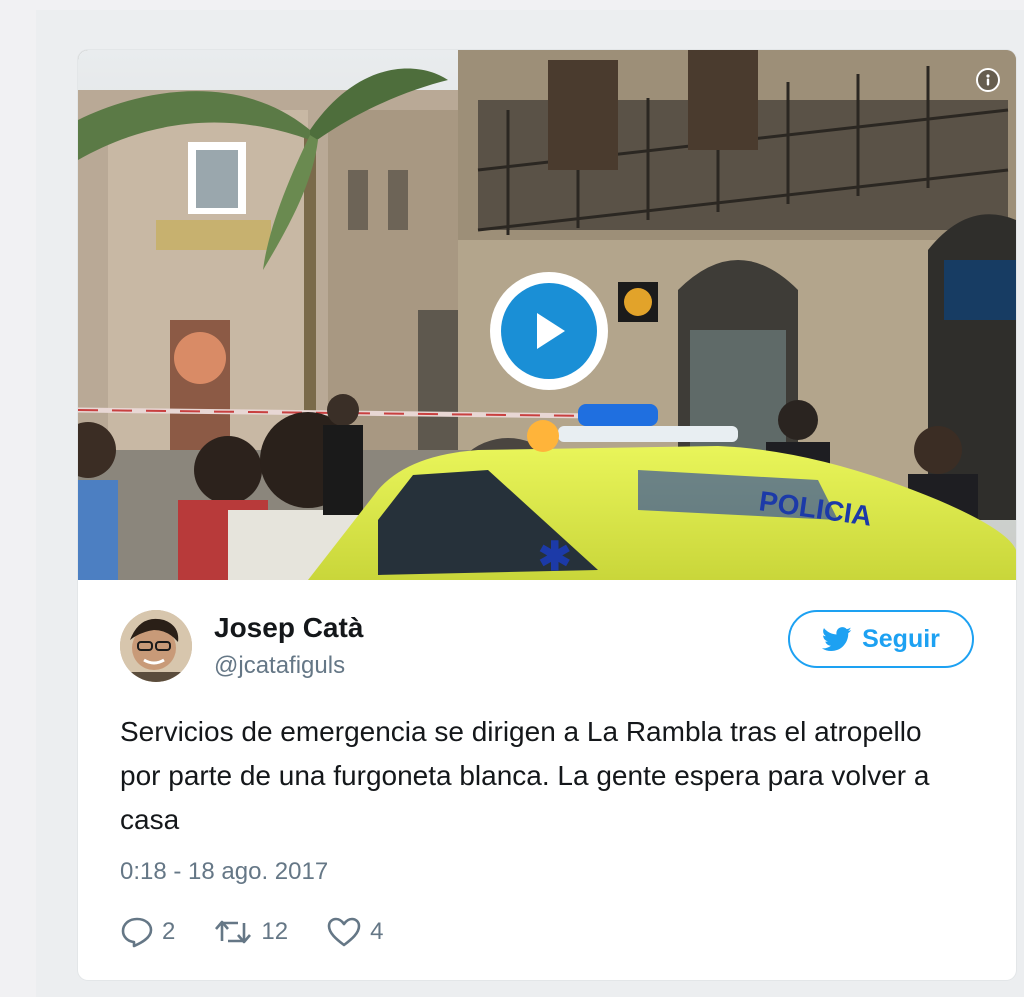  I want to click on play-button-circle, so click(549, 331).